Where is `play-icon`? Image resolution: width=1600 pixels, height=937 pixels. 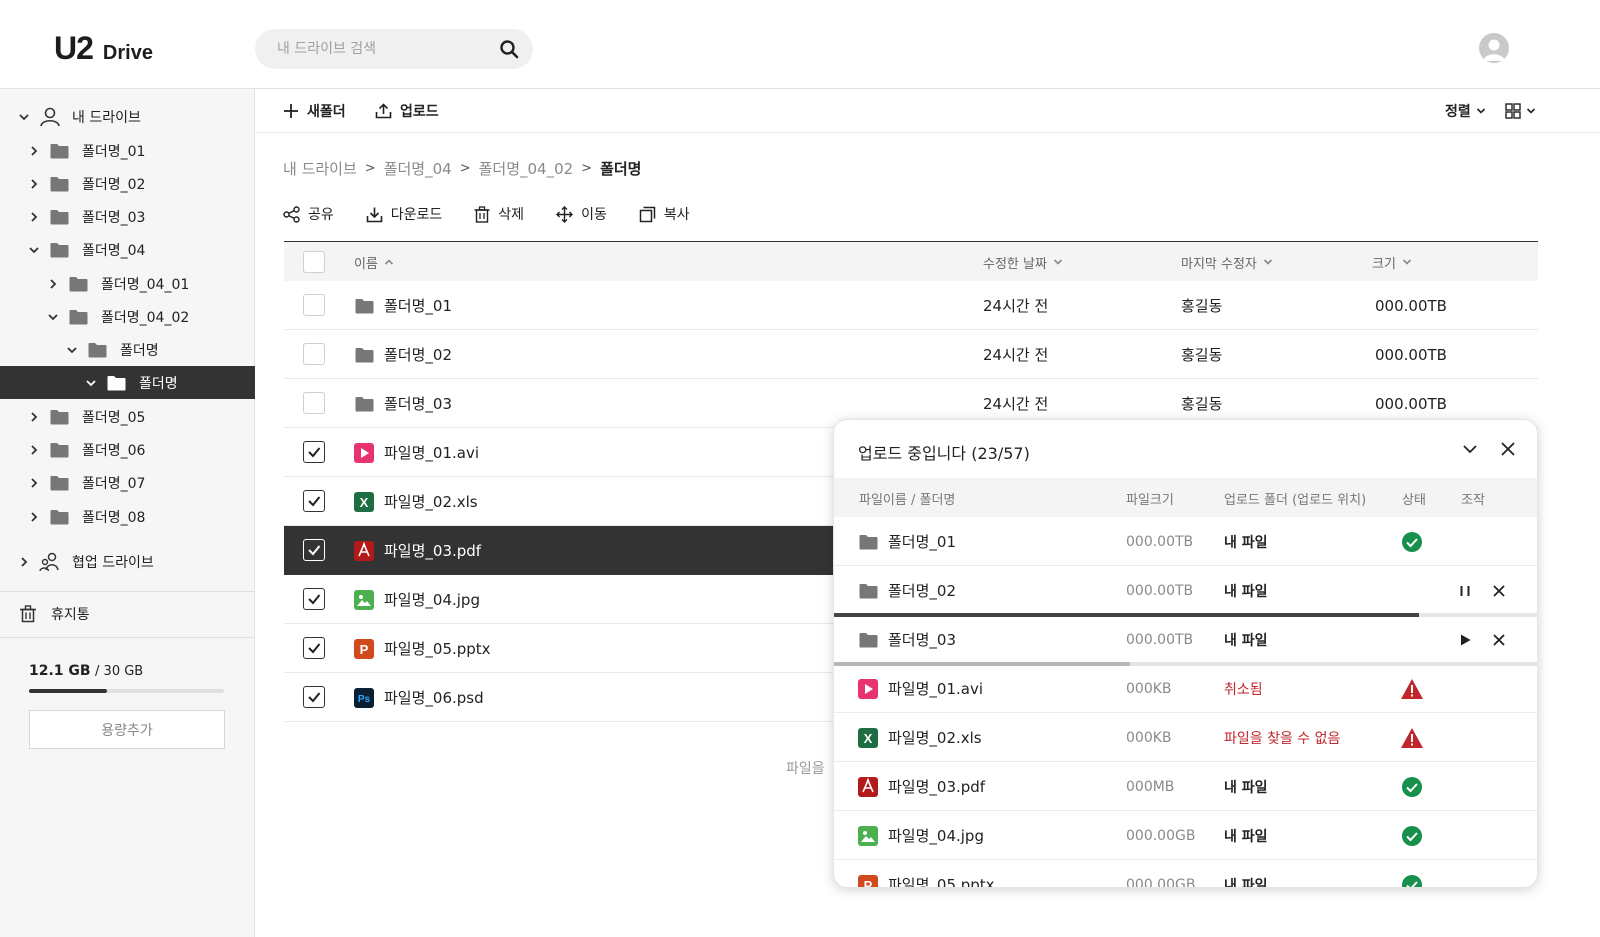
play-icon is located at coordinates (1465, 639).